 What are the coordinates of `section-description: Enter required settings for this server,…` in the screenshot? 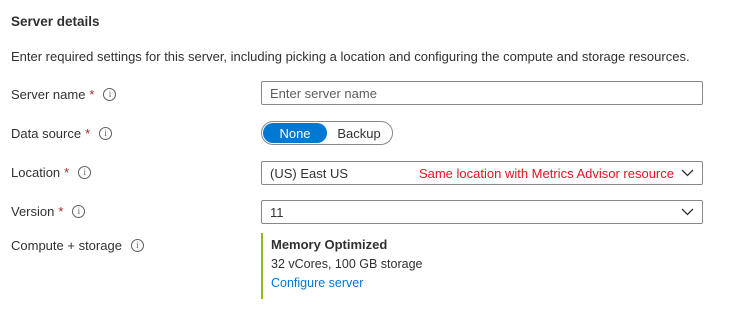 It's located at (350, 56).